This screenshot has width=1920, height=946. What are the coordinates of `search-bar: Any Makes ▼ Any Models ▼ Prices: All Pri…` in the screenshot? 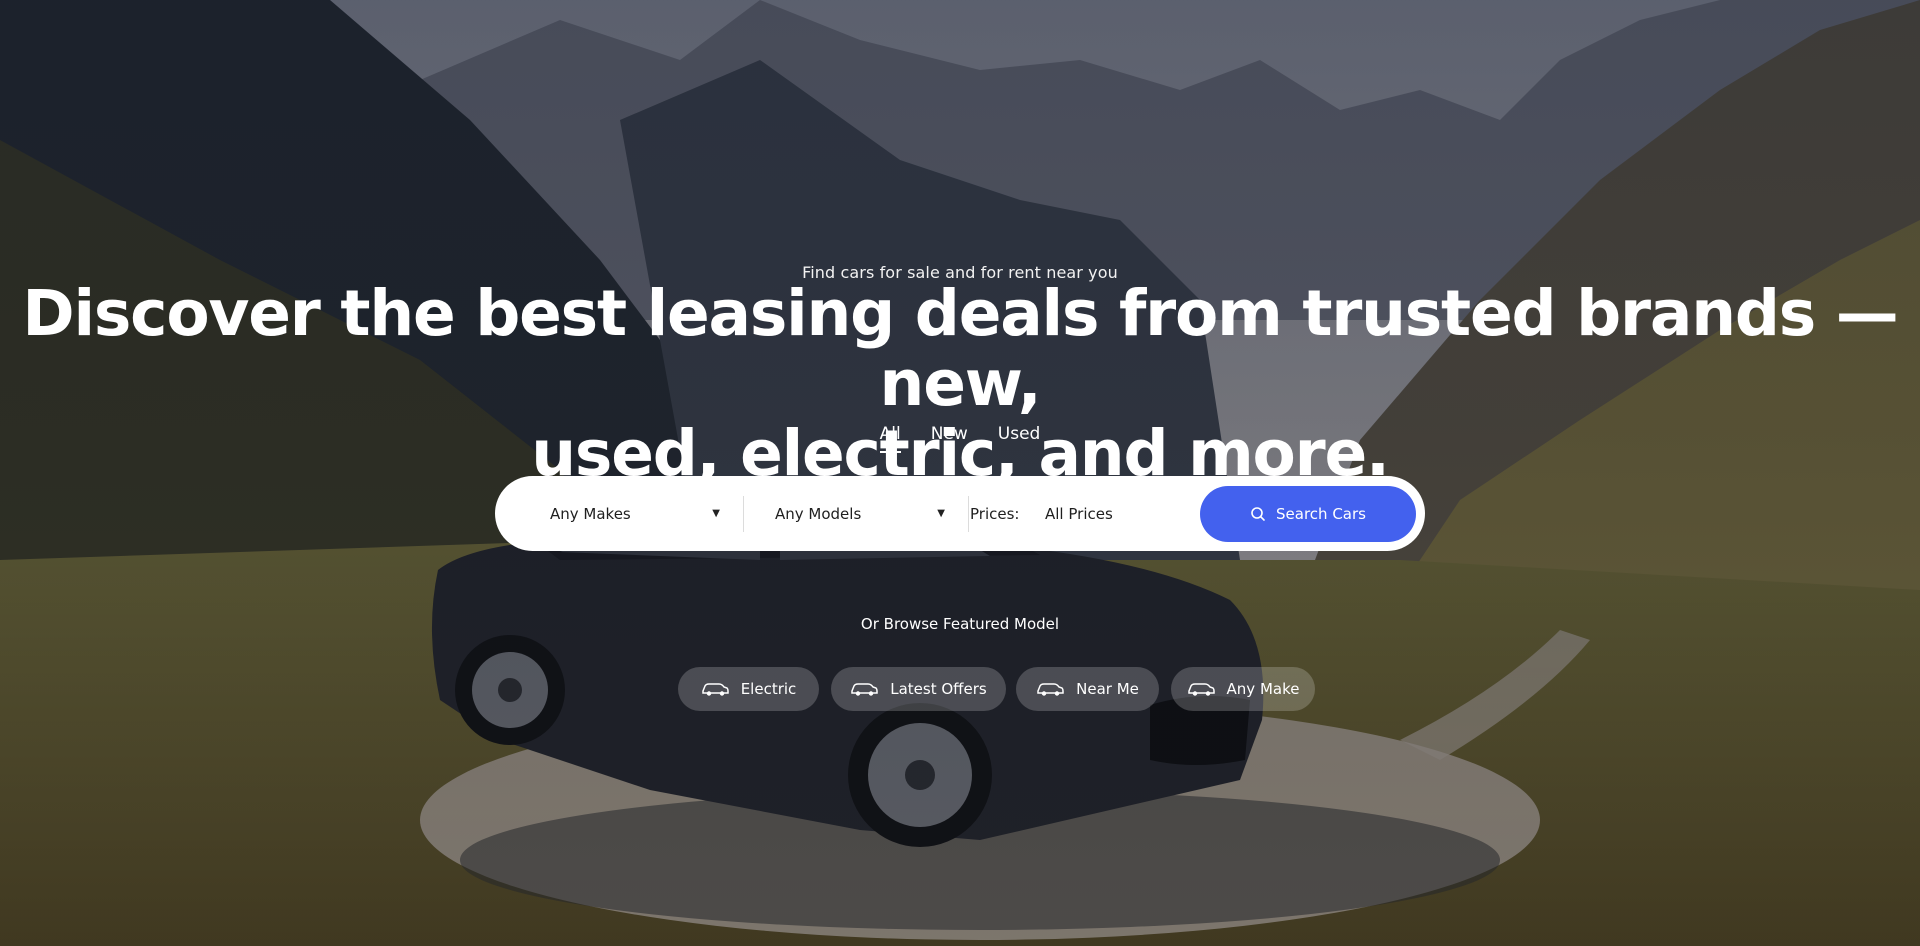 It's located at (960, 513).